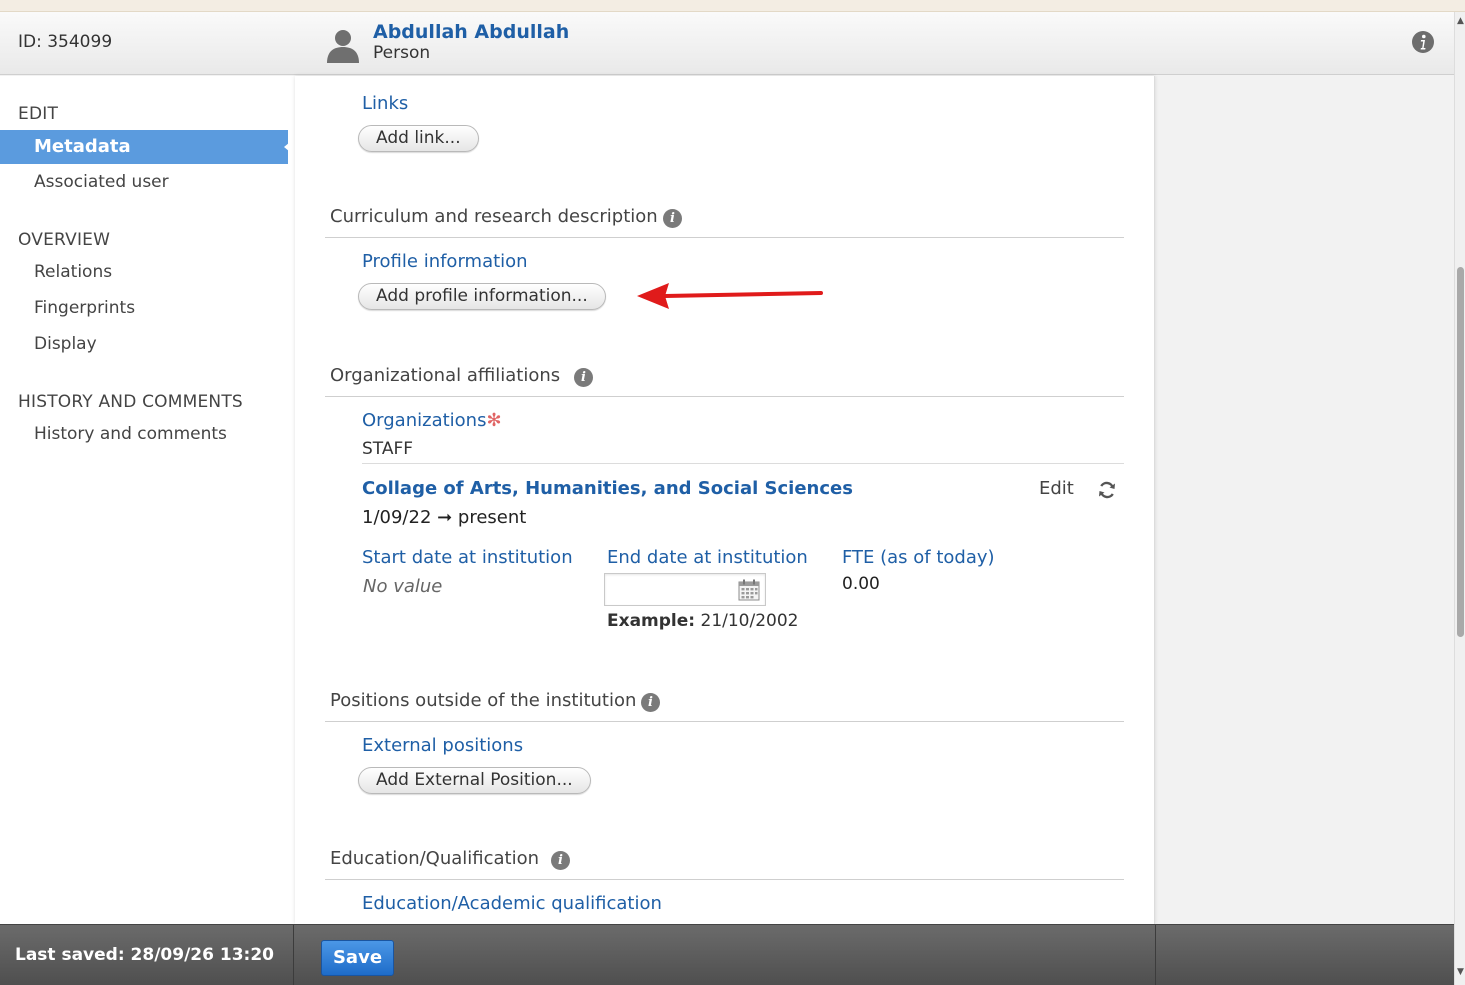  Describe the element at coordinates (512, 903) in the screenshot. I see `education-label: Education/Academic qualification` at that location.